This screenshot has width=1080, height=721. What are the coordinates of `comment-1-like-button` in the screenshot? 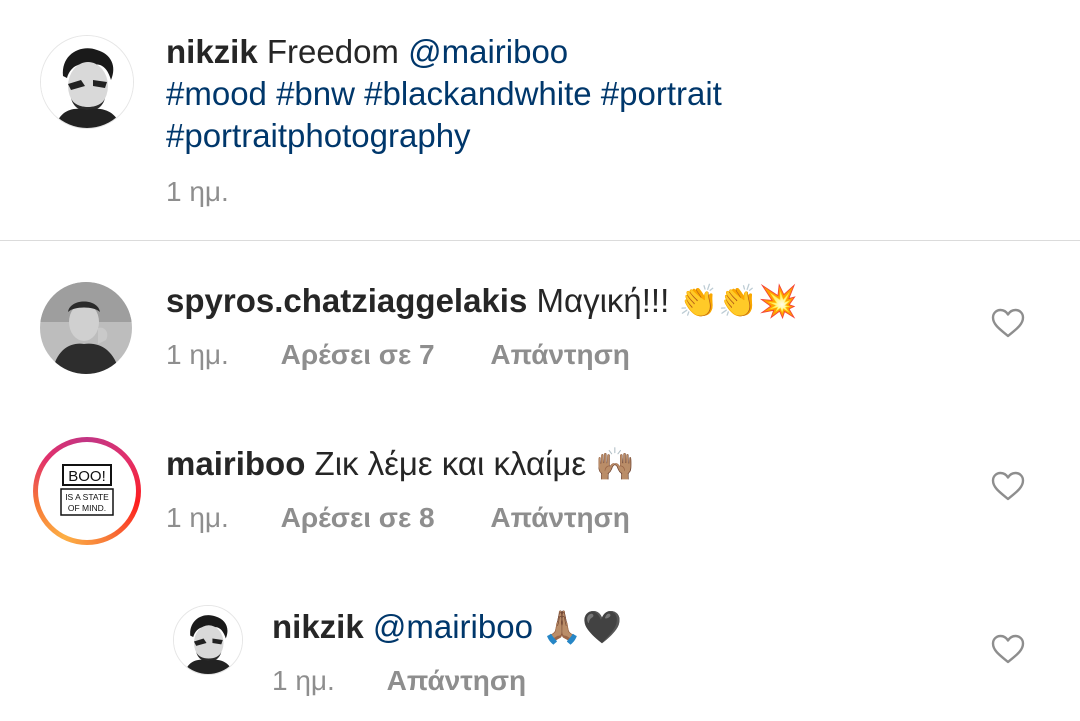 It's located at (1008, 323).